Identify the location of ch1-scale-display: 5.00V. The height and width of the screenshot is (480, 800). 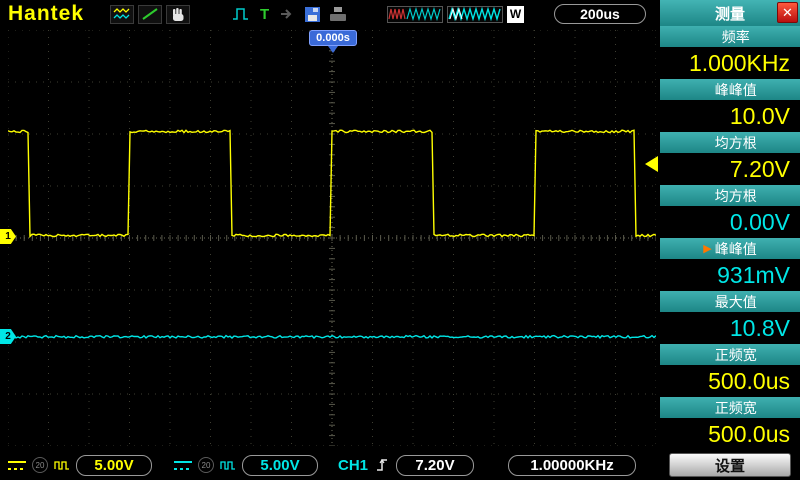
(114, 465).